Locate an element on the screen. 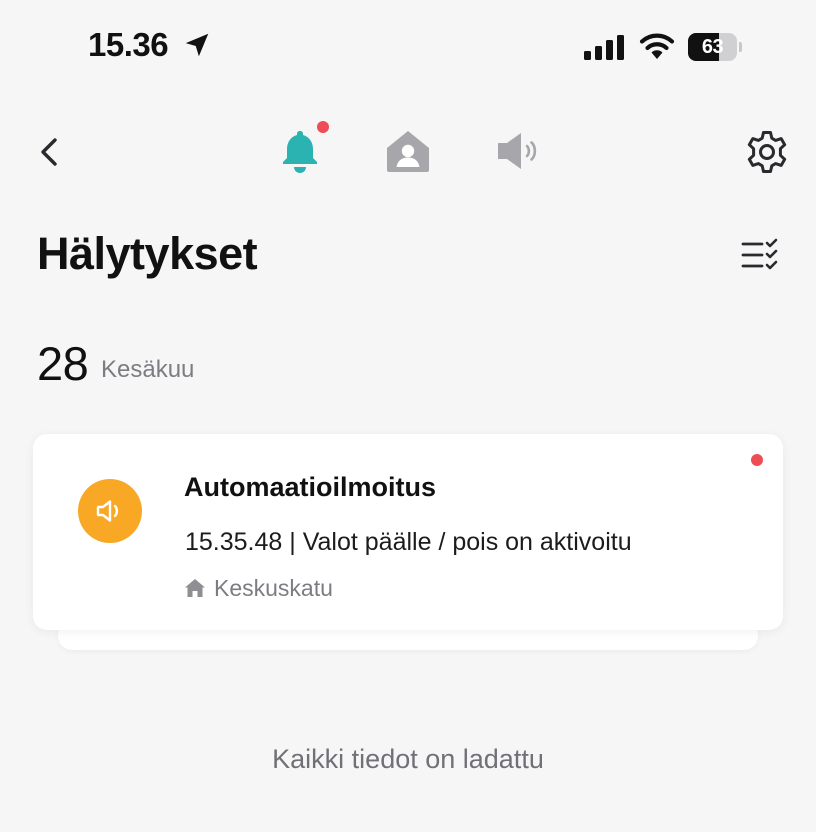  location-arrow-icon is located at coordinates (197, 45).